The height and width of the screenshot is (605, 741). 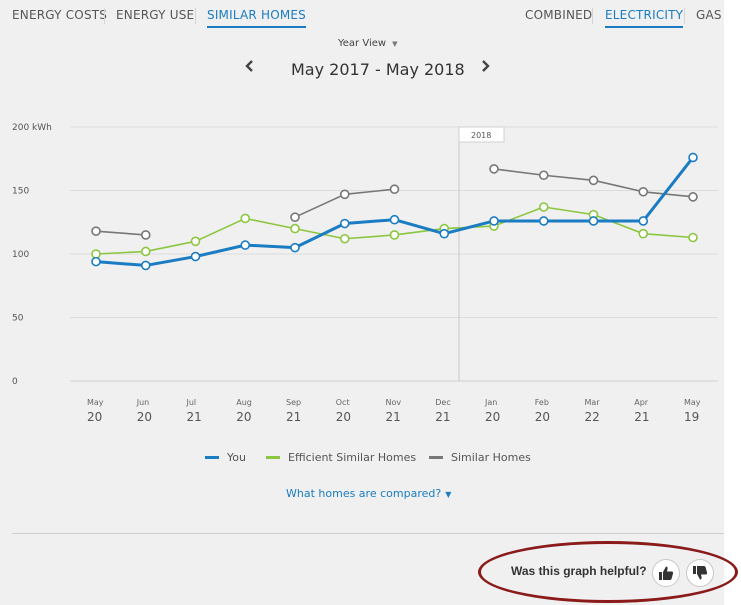 What do you see at coordinates (273, 457) in the screenshot?
I see `legend-swatch-efficient` at bounding box center [273, 457].